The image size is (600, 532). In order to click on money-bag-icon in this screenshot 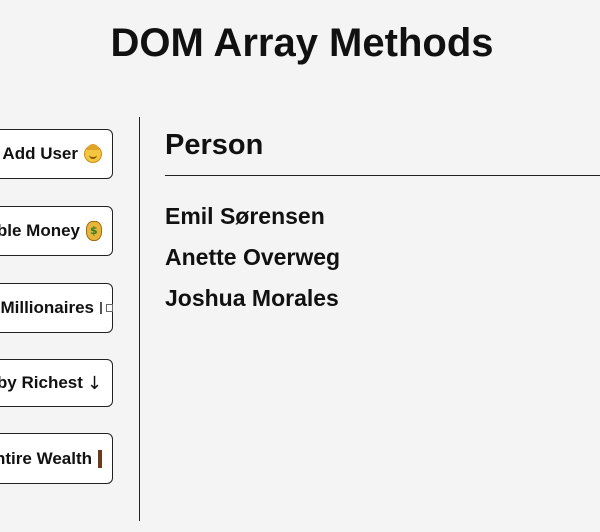, I will do `click(94, 231)`.